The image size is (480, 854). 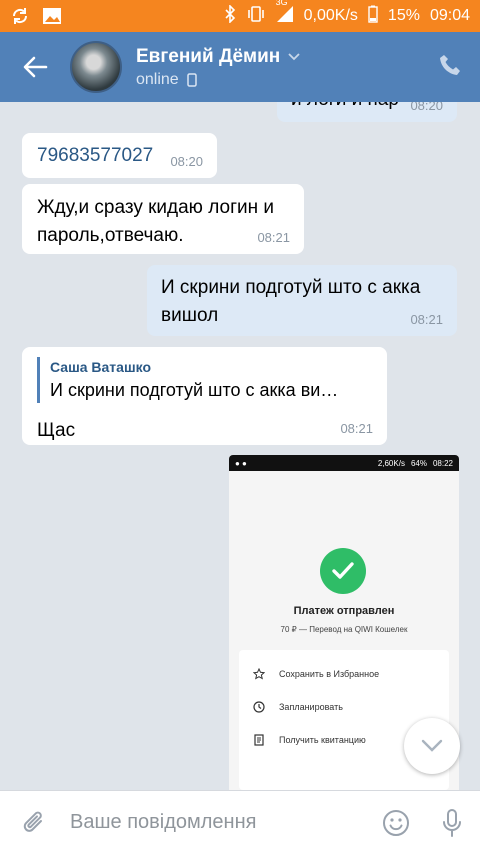 What do you see at coordinates (218, 67) in the screenshot?
I see `contact-info: Евгений Дёмин online` at bounding box center [218, 67].